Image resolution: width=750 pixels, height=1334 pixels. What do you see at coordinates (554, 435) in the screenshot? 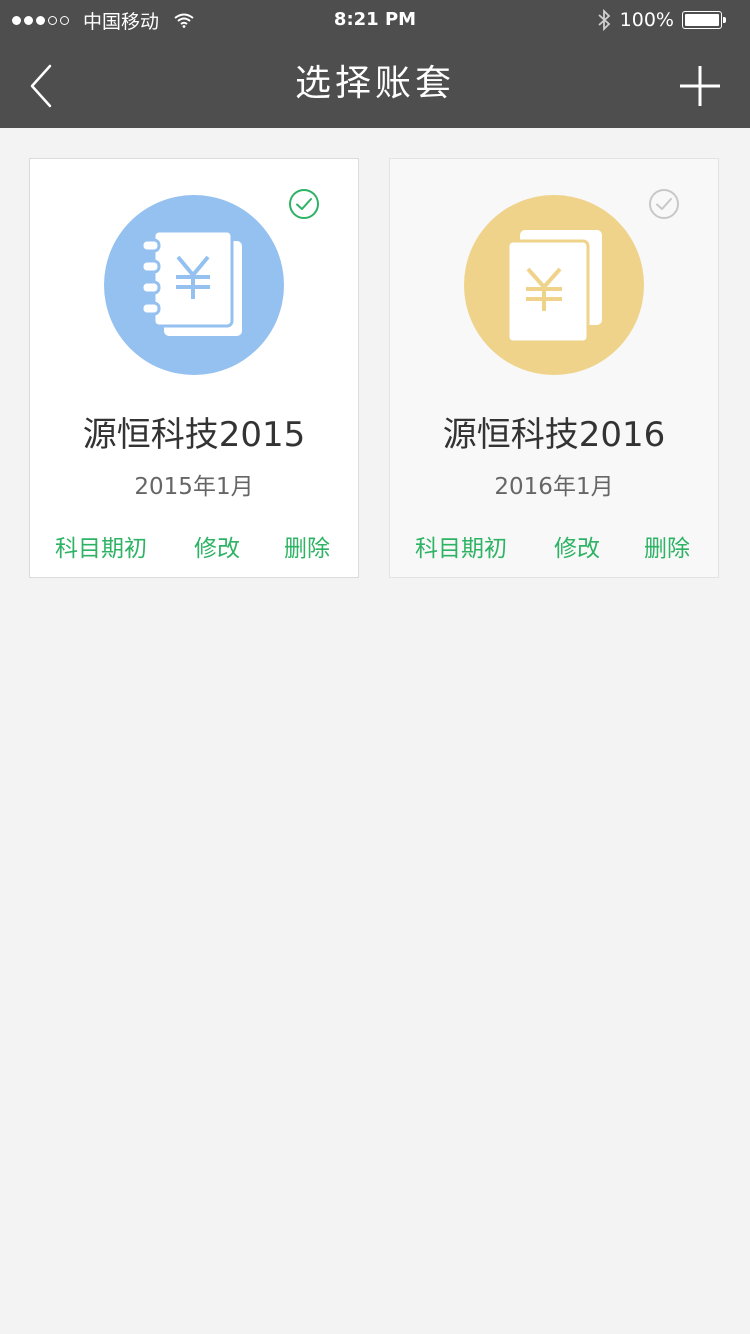
I see `account-book-name: 源恒科技2016` at bounding box center [554, 435].